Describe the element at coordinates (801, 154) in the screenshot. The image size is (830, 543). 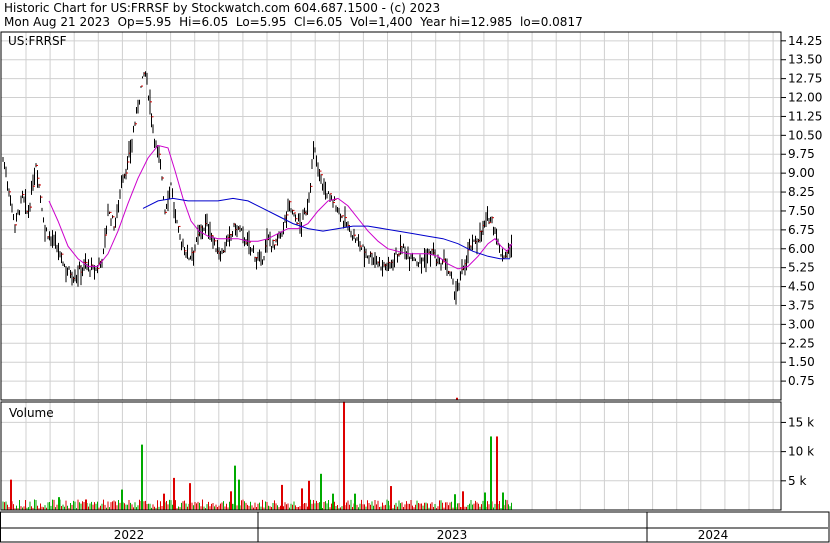
I see `price-tick-label: 9.75` at that location.